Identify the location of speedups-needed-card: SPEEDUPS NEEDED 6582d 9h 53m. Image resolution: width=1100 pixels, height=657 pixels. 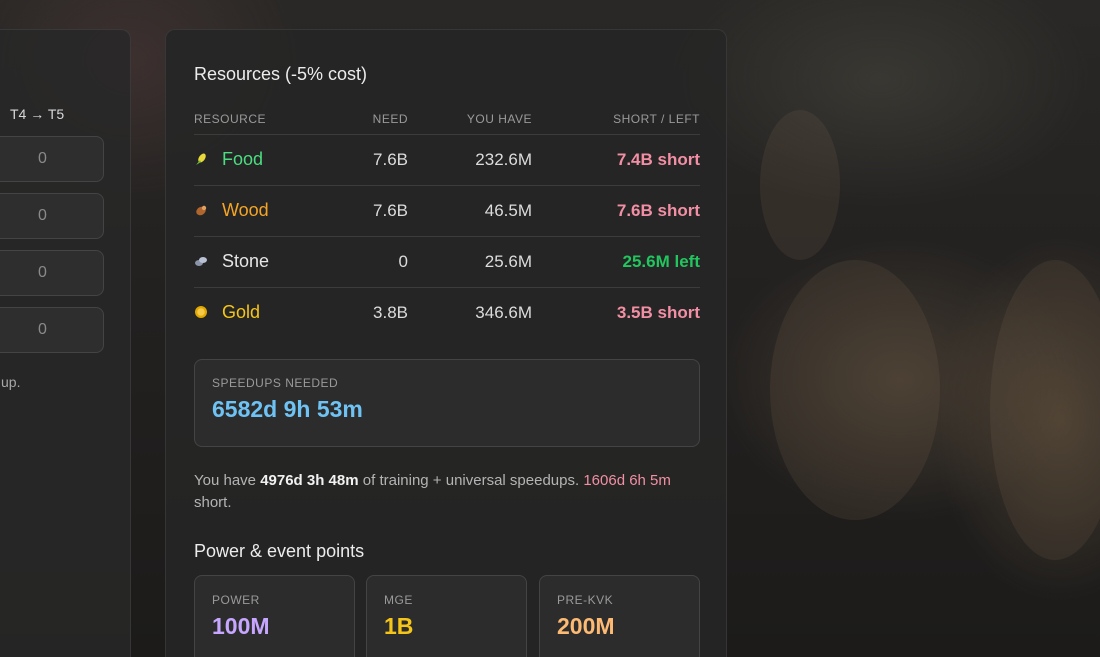
(447, 403).